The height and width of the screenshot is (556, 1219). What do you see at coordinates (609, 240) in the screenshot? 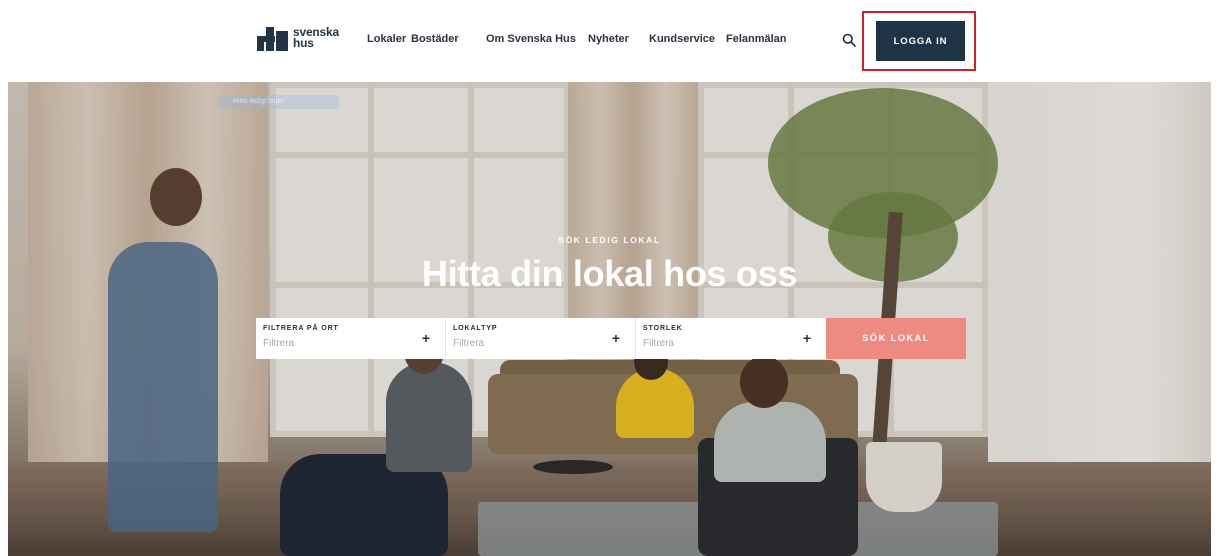
I see `hero-eyebrow: SÖK LEDIG LOKAL` at bounding box center [609, 240].